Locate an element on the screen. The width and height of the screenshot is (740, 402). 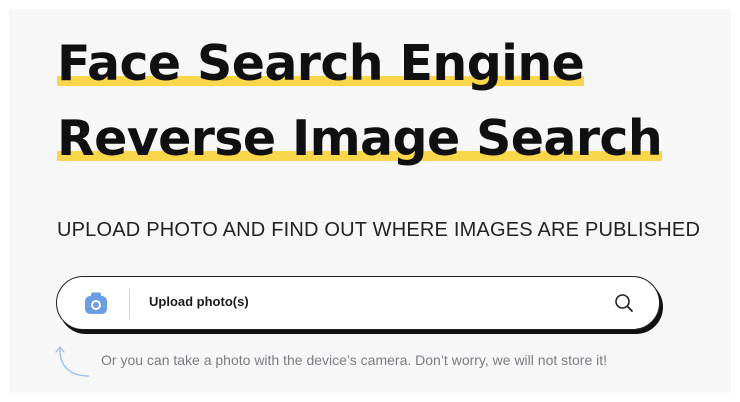
hero-title-line-1: Face Search Engine is located at coordinates (321, 64).